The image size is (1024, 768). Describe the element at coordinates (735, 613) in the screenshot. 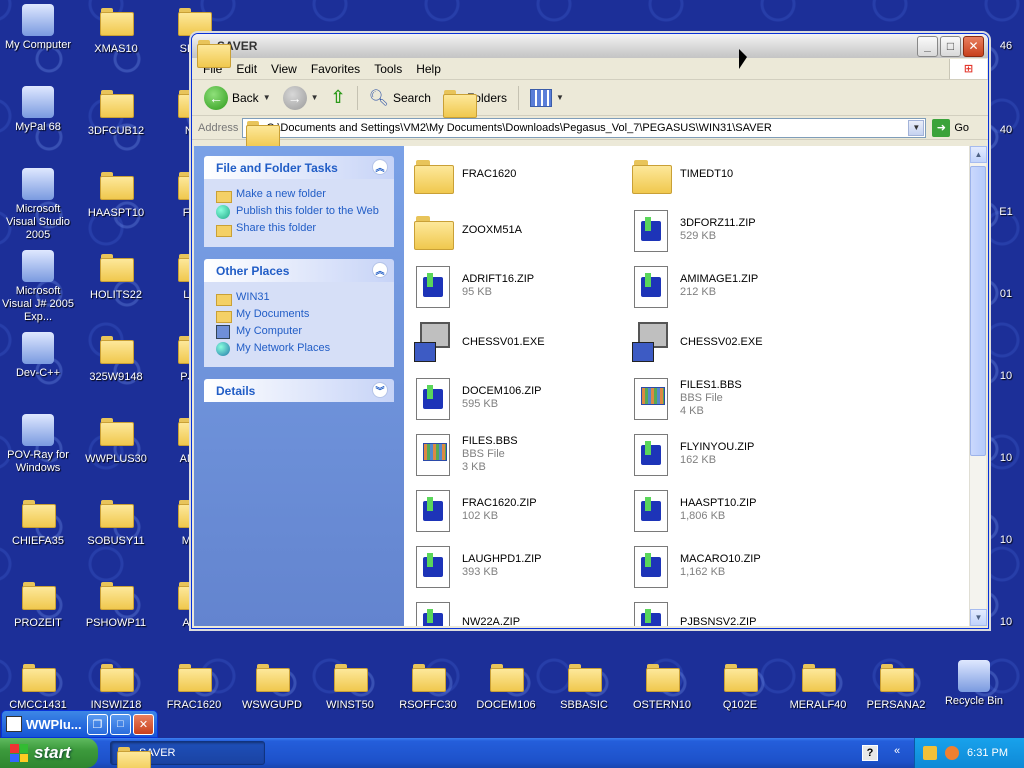

I see `file-item: PJBSNSV2.ZIP` at that location.